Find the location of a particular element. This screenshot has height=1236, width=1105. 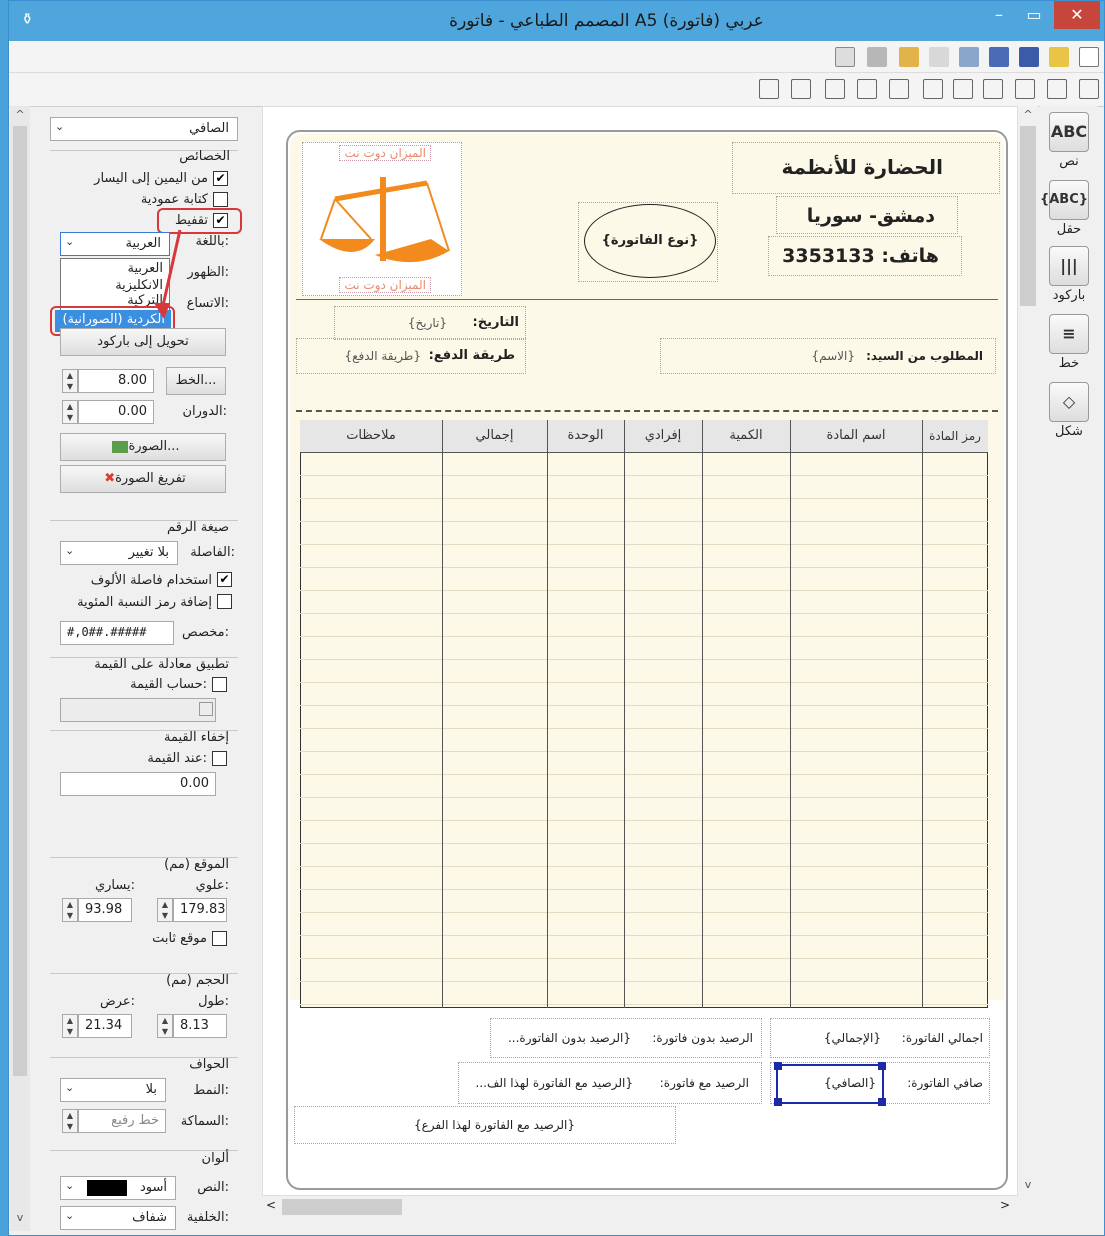

calc-checkbox is located at coordinates (219, 684).